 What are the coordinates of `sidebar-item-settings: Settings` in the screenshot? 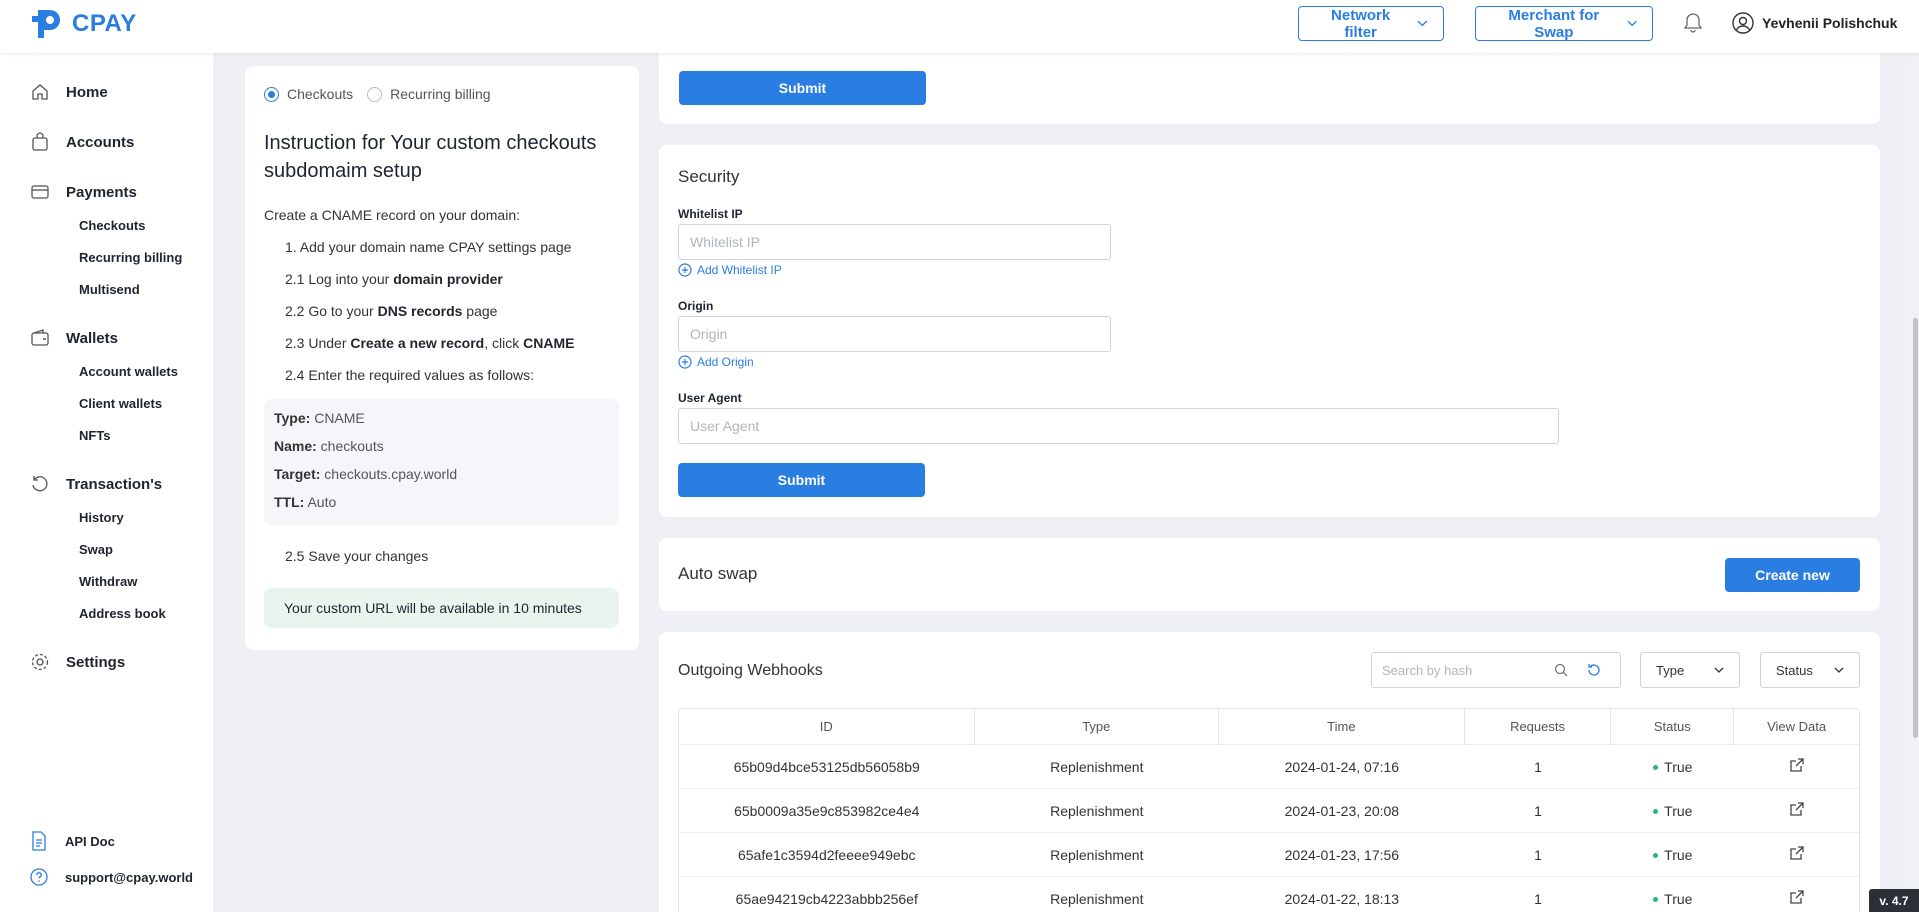 It's located at (77, 662).